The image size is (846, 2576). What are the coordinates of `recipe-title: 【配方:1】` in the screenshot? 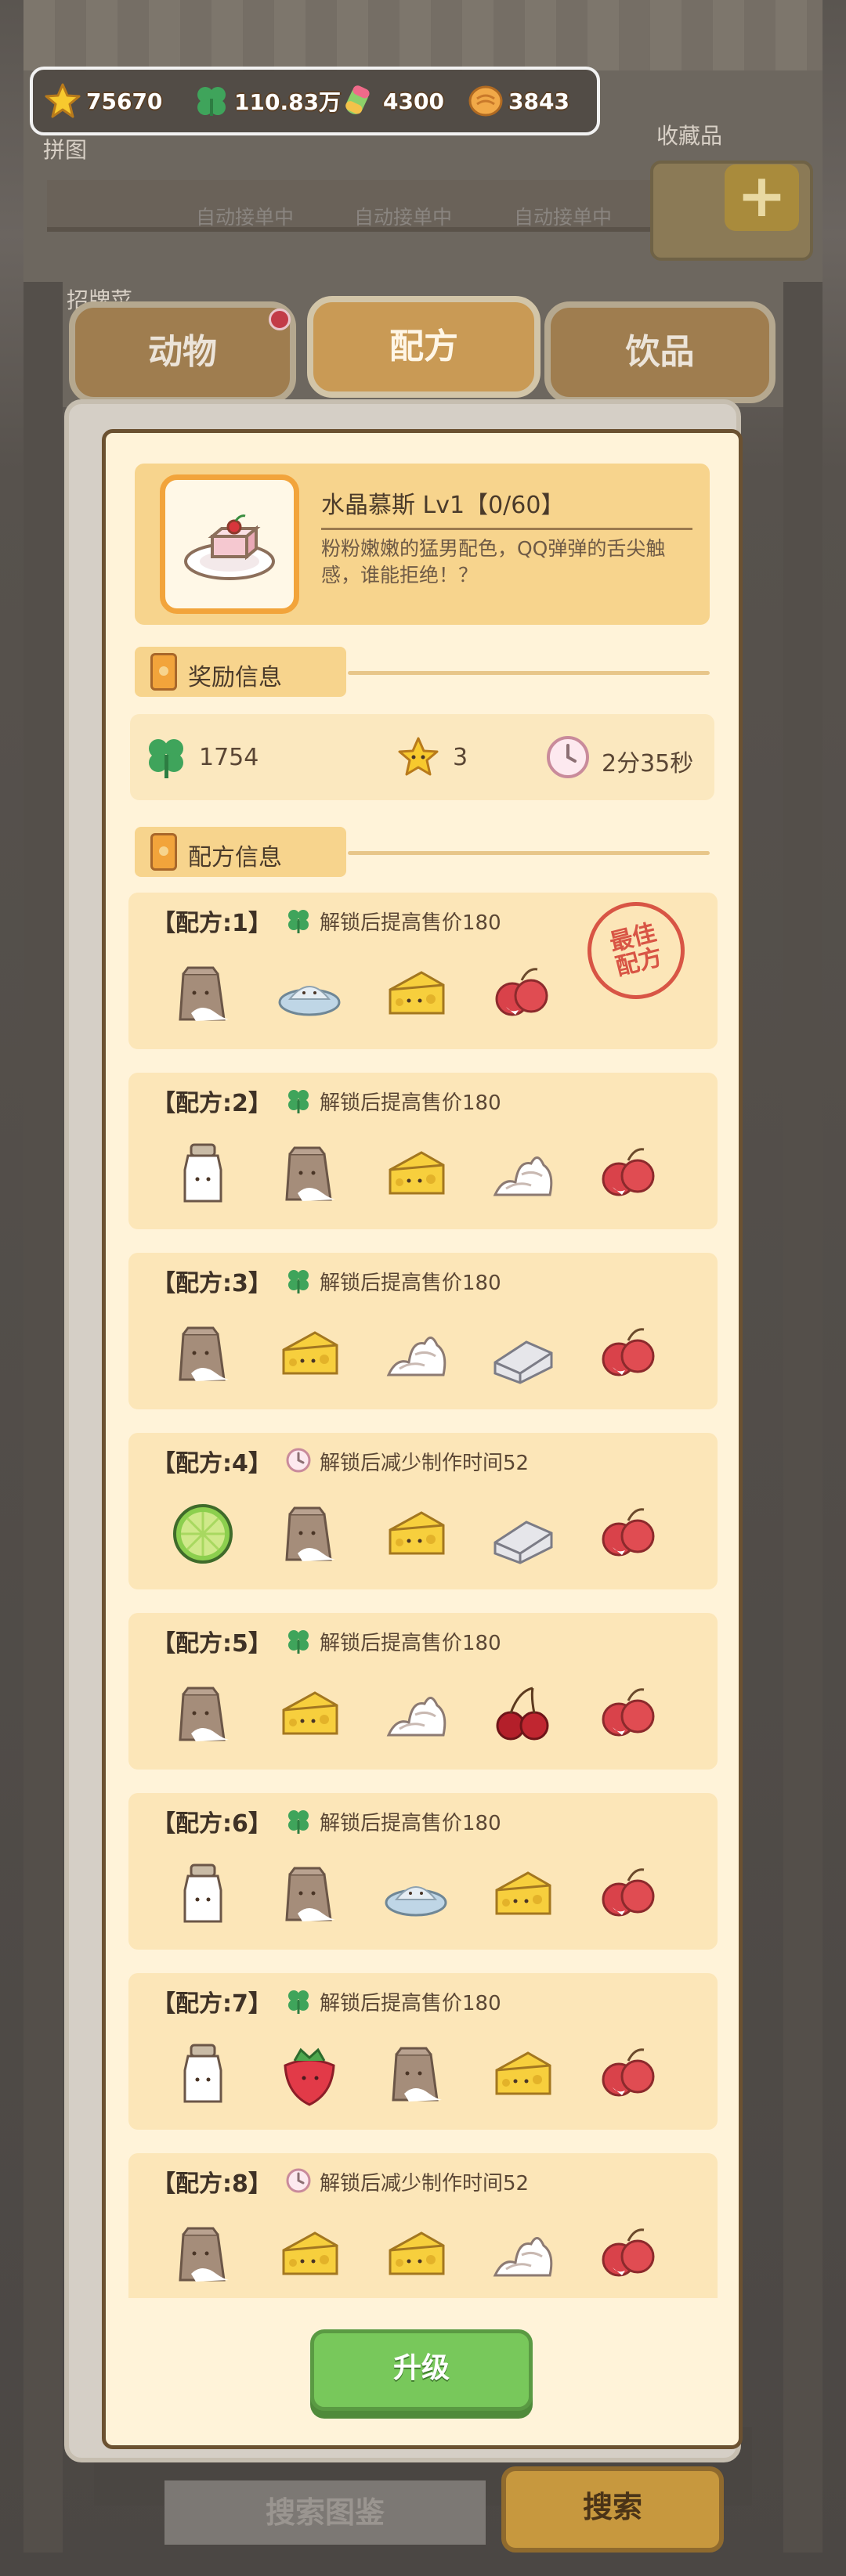 It's located at (212, 924).